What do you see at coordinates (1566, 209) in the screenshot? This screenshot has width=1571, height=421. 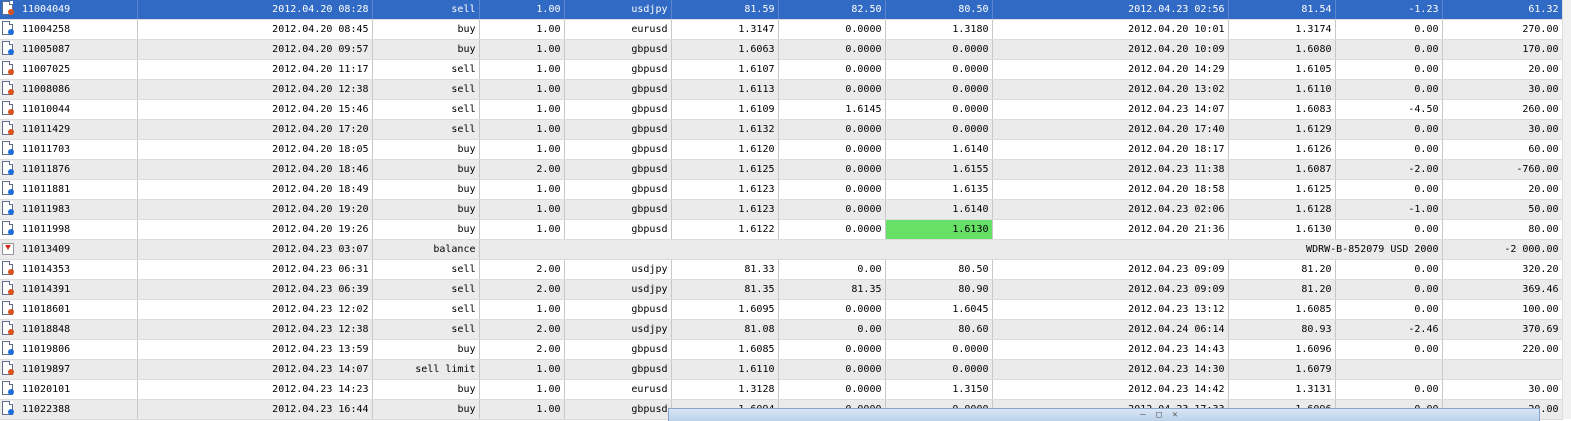 I see `vertical-scrollbar` at bounding box center [1566, 209].